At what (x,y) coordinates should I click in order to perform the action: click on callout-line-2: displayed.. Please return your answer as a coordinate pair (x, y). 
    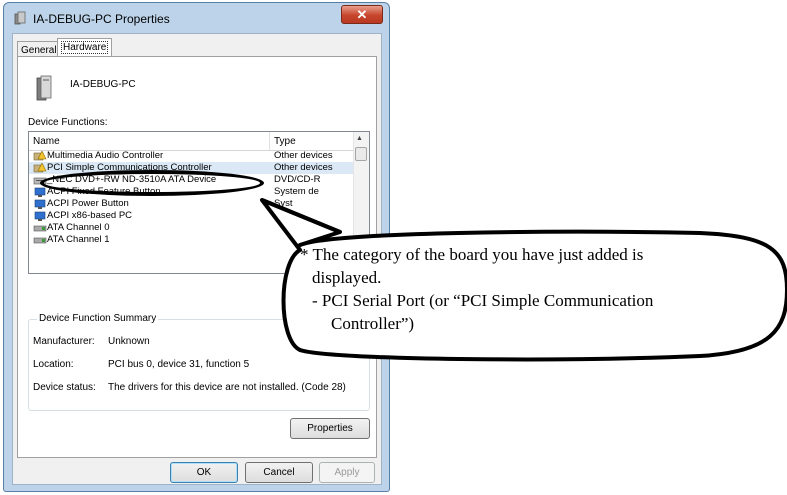
    Looking at the image, I should click on (347, 277).